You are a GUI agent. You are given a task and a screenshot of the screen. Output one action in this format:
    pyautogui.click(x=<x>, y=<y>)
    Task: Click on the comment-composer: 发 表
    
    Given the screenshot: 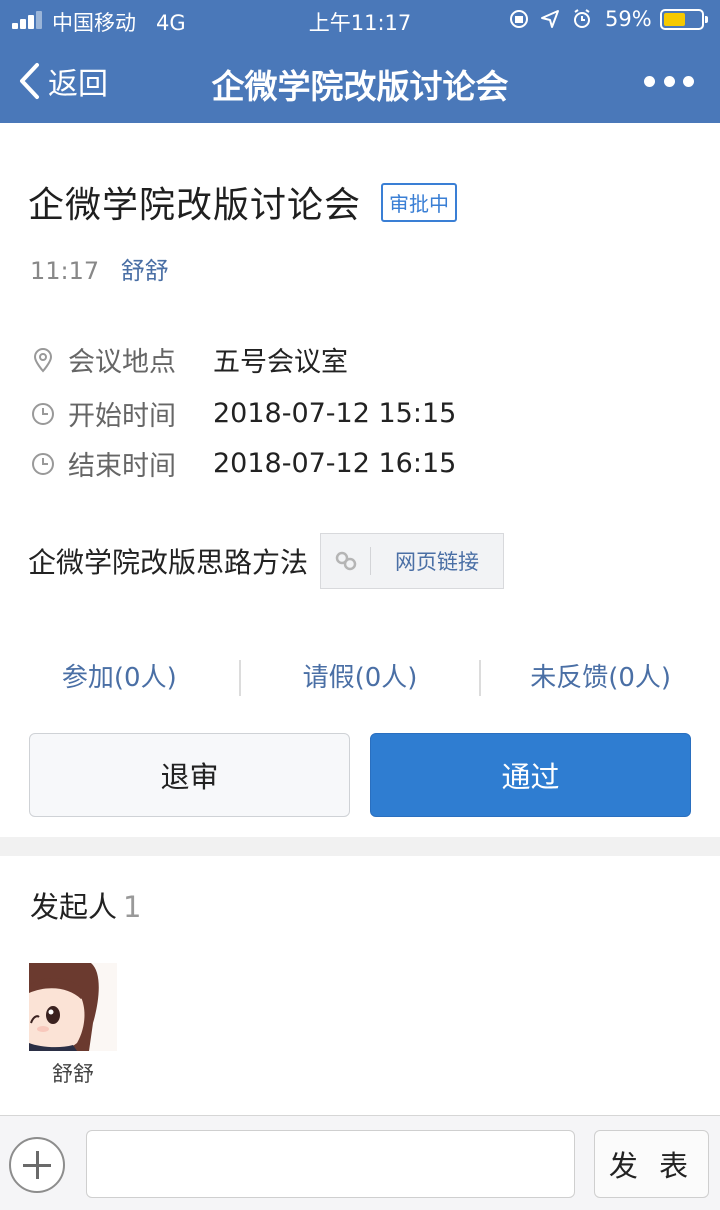 What is the action you would take?
    pyautogui.click(x=360, y=1162)
    